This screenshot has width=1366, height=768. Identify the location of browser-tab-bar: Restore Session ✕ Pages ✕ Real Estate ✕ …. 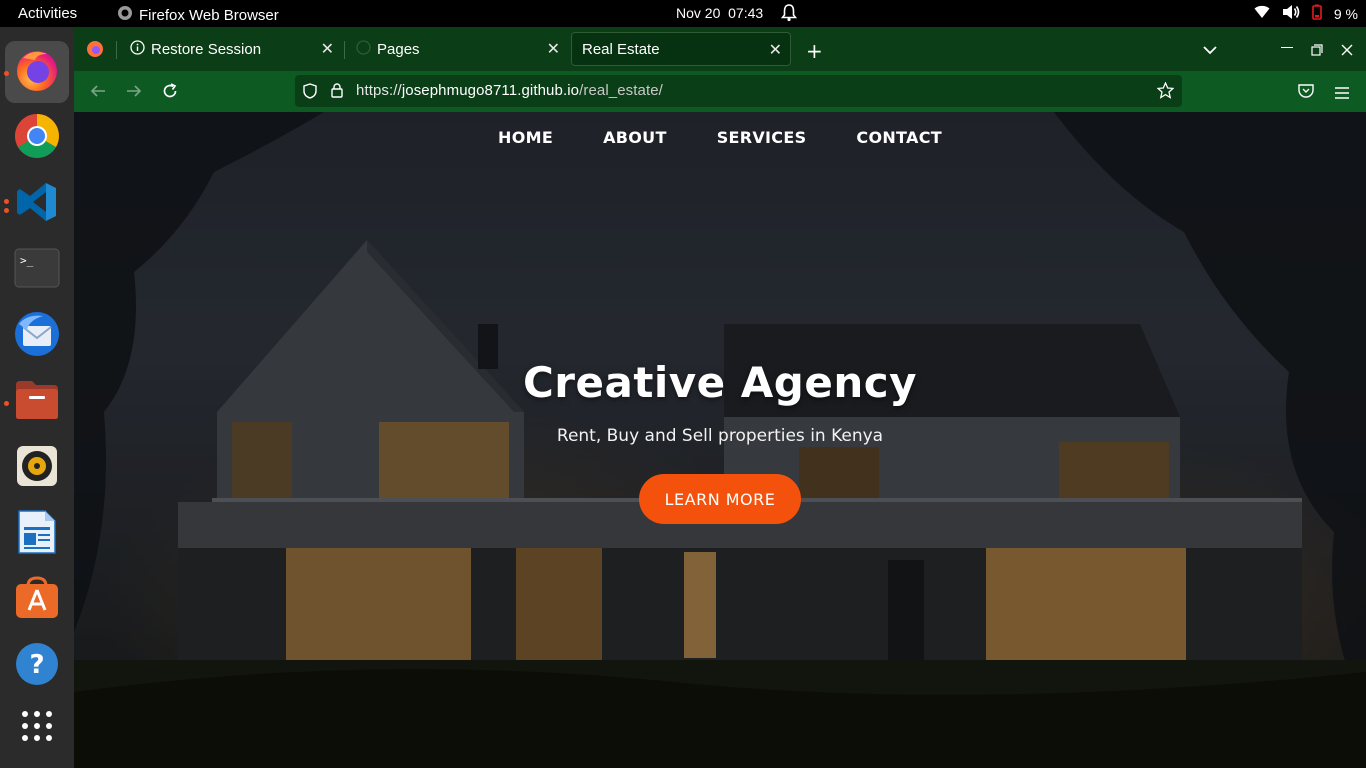
(720, 49).